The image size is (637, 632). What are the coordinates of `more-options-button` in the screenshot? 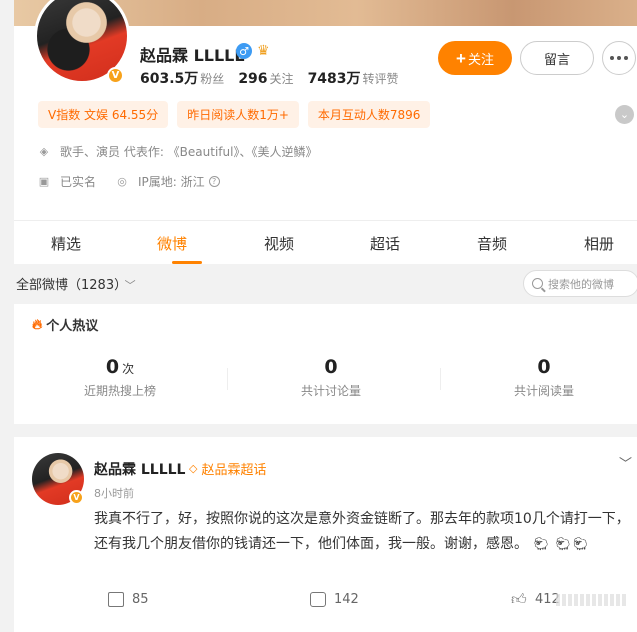 It's located at (619, 58).